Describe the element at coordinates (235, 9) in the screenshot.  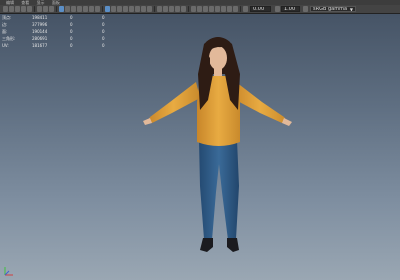
I see `ipr-icon` at that location.